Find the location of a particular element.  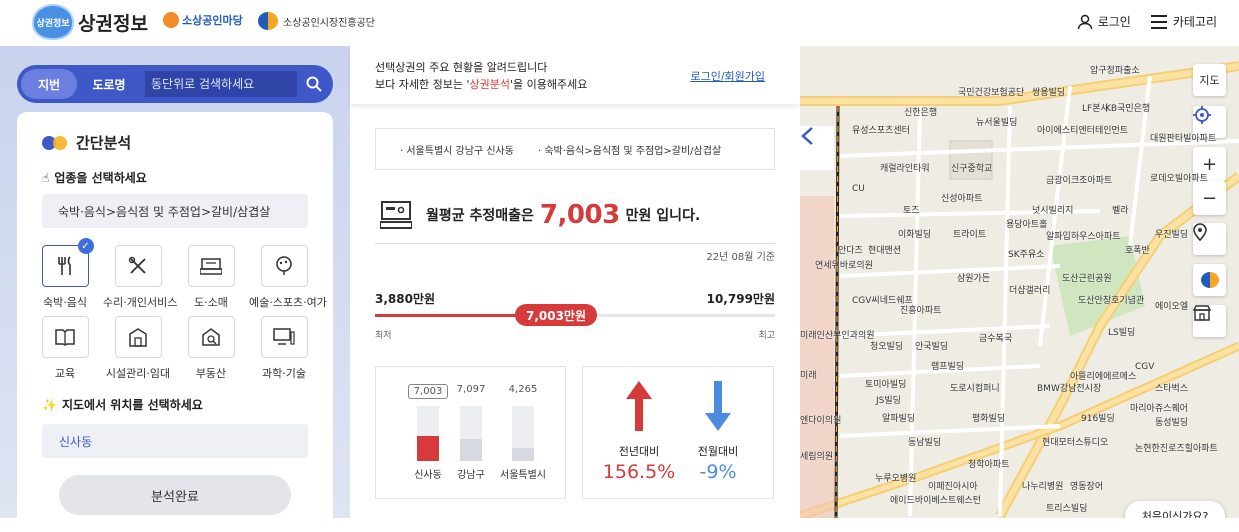

tab-lot-number: 지번 is located at coordinates (49, 84).